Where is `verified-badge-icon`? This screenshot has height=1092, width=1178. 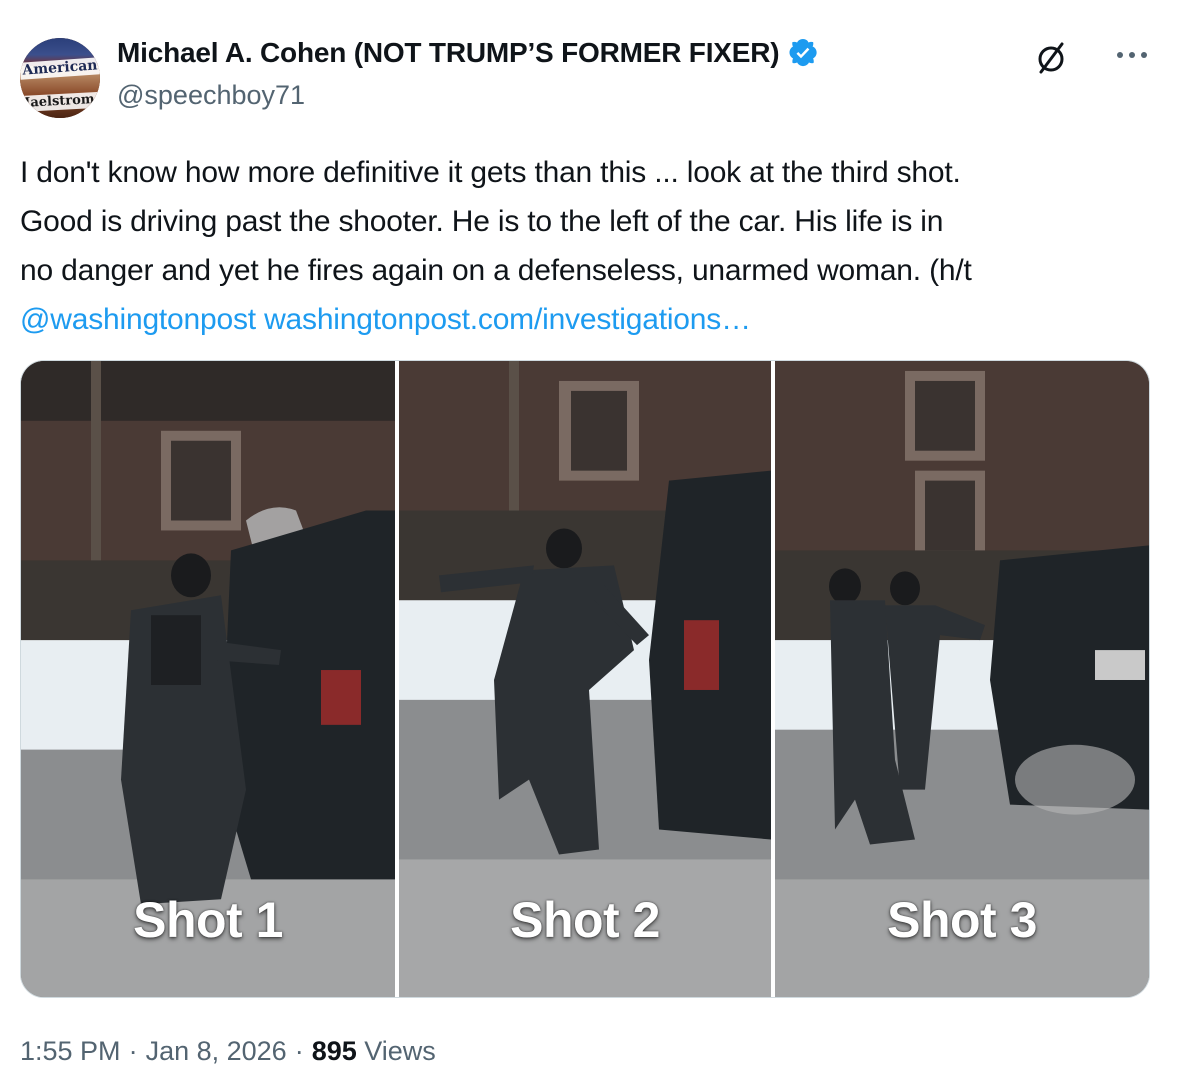 verified-badge-icon is located at coordinates (803, 53).